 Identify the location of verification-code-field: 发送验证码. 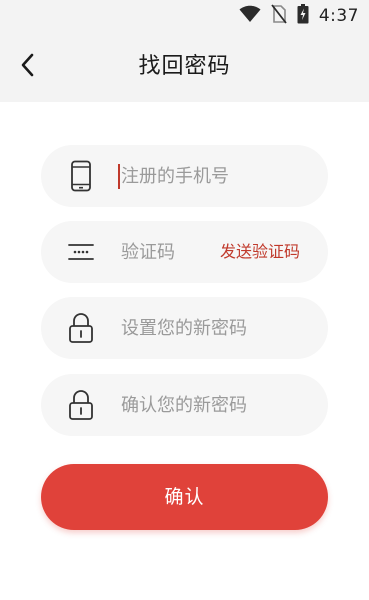
(184, 252).